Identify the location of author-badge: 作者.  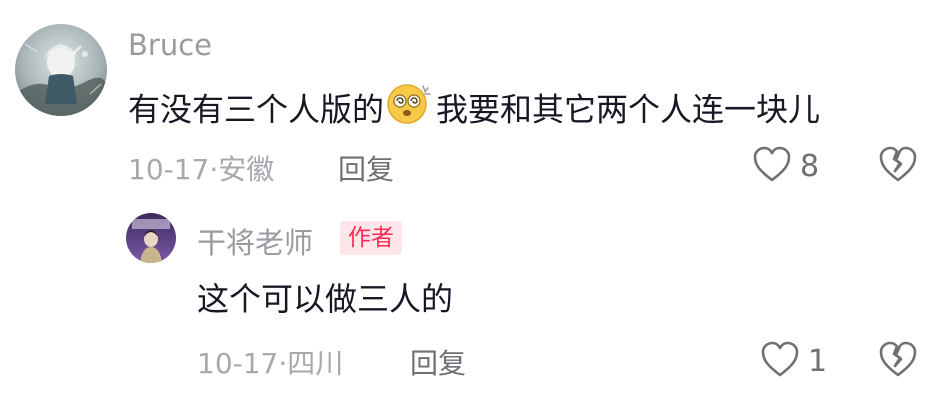
(371, 238).